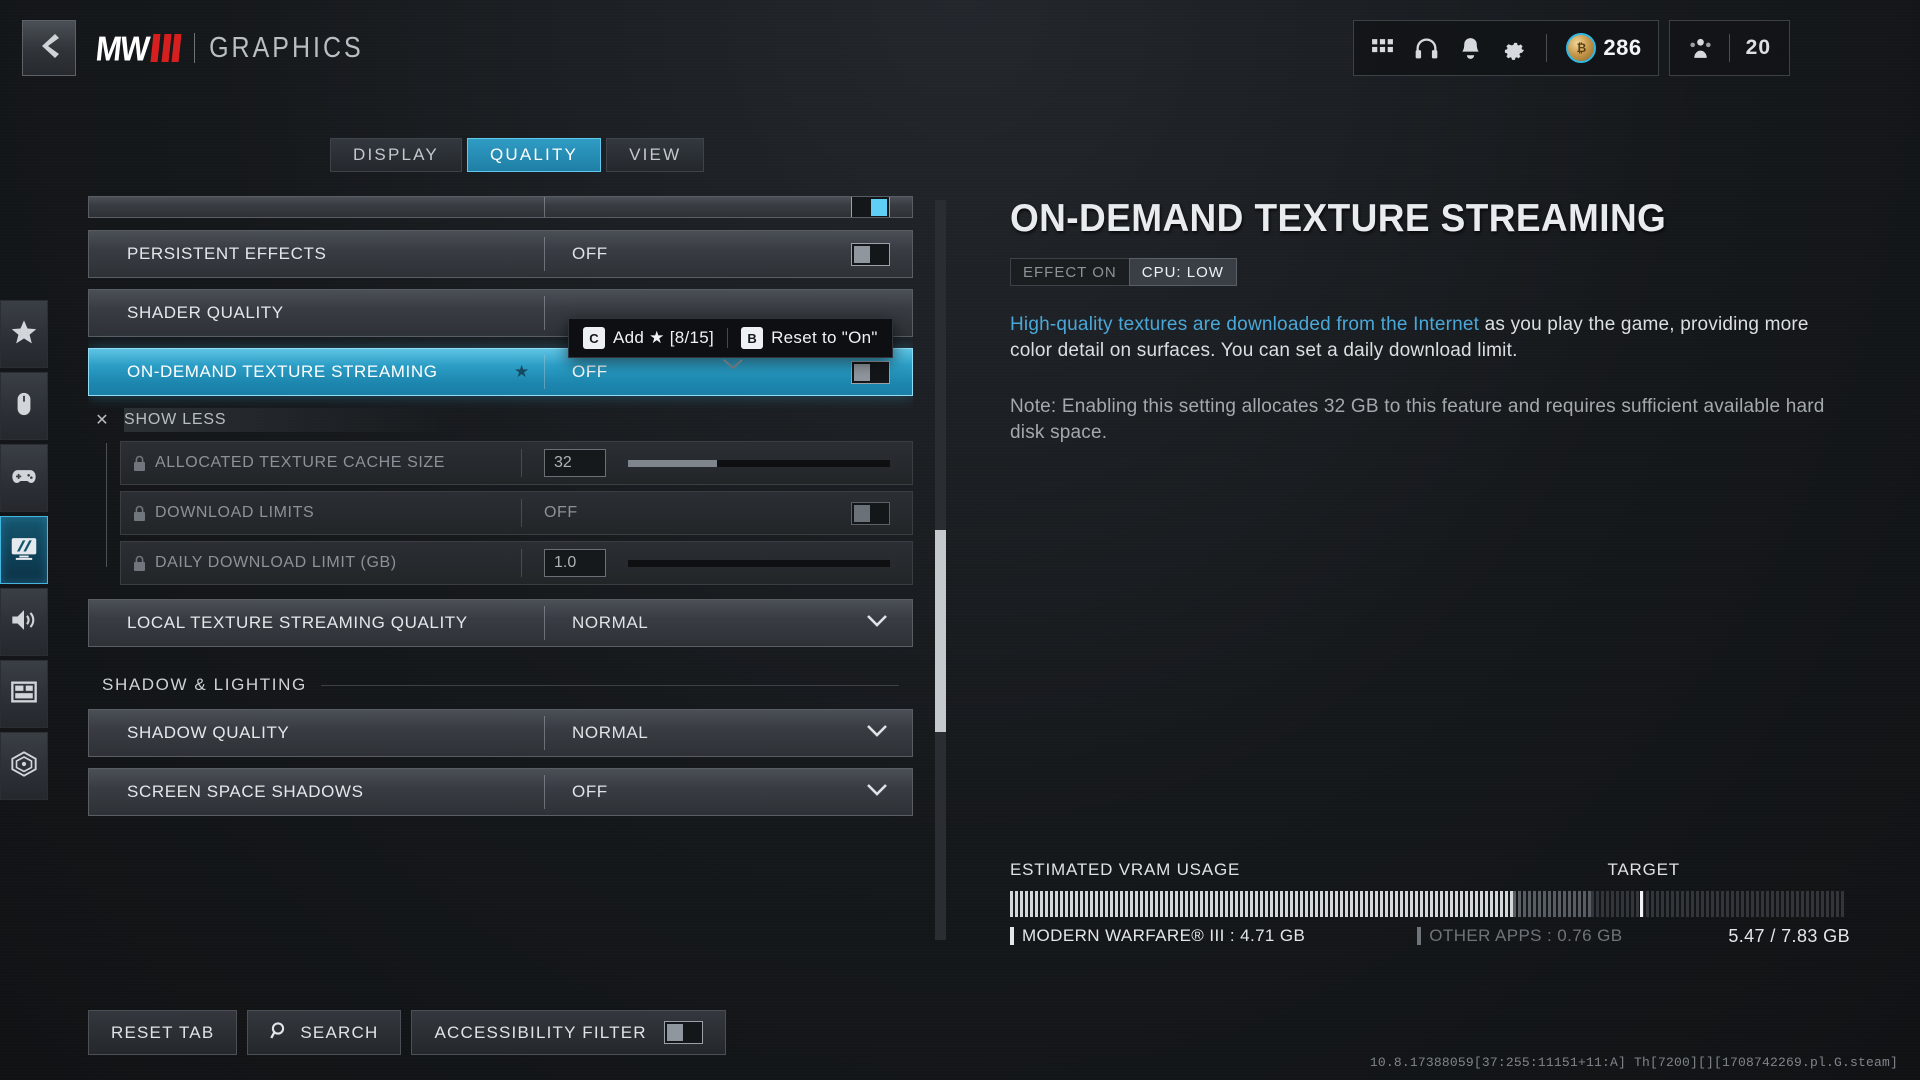 The width and height of the screenshot is (1920, 1080). I want to click on mw3-logo: MW GRAPHICS, so click(229, 48).